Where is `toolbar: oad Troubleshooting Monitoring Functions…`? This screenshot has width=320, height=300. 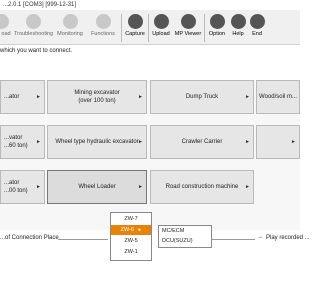
toolbar: oad Troubleshooting Monitoring Functions… is located at coordinates (150, 27).